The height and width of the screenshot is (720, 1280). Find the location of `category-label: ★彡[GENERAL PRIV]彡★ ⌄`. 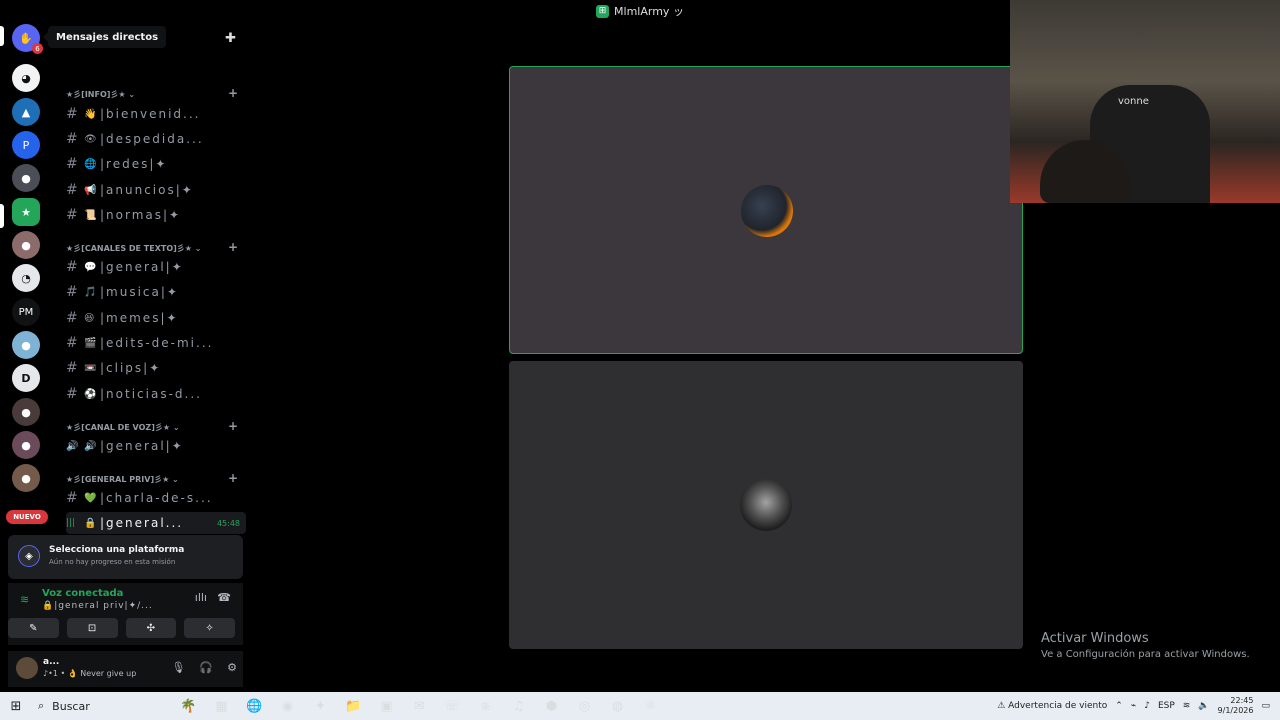

category-label: ★彡[GENERAL PRIV]彡★ ⌄ is located at coordinates (122, 479).